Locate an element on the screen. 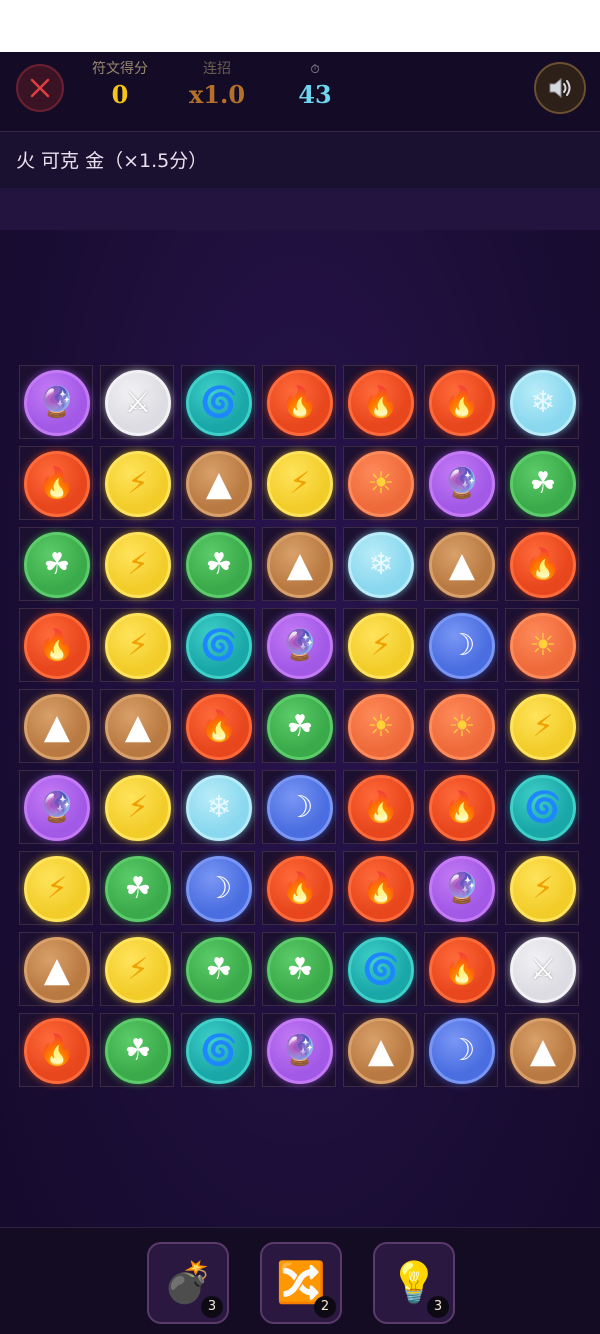  hint-button: 💡 3 is located at coordinates (414, 1283).